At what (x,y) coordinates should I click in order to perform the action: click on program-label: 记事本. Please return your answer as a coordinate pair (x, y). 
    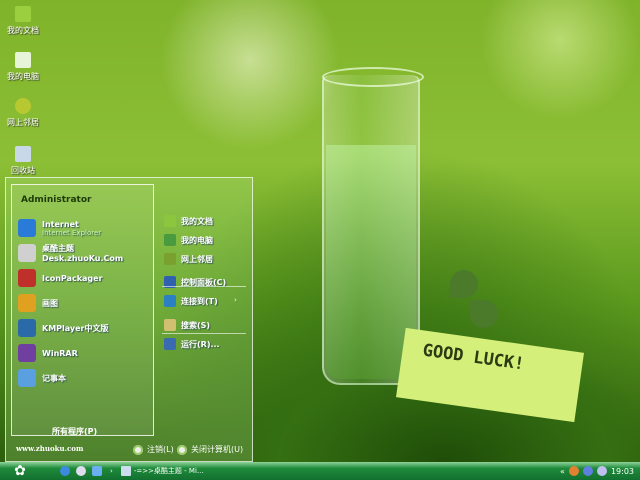
    Looking at the image, I should click on (54, 378).